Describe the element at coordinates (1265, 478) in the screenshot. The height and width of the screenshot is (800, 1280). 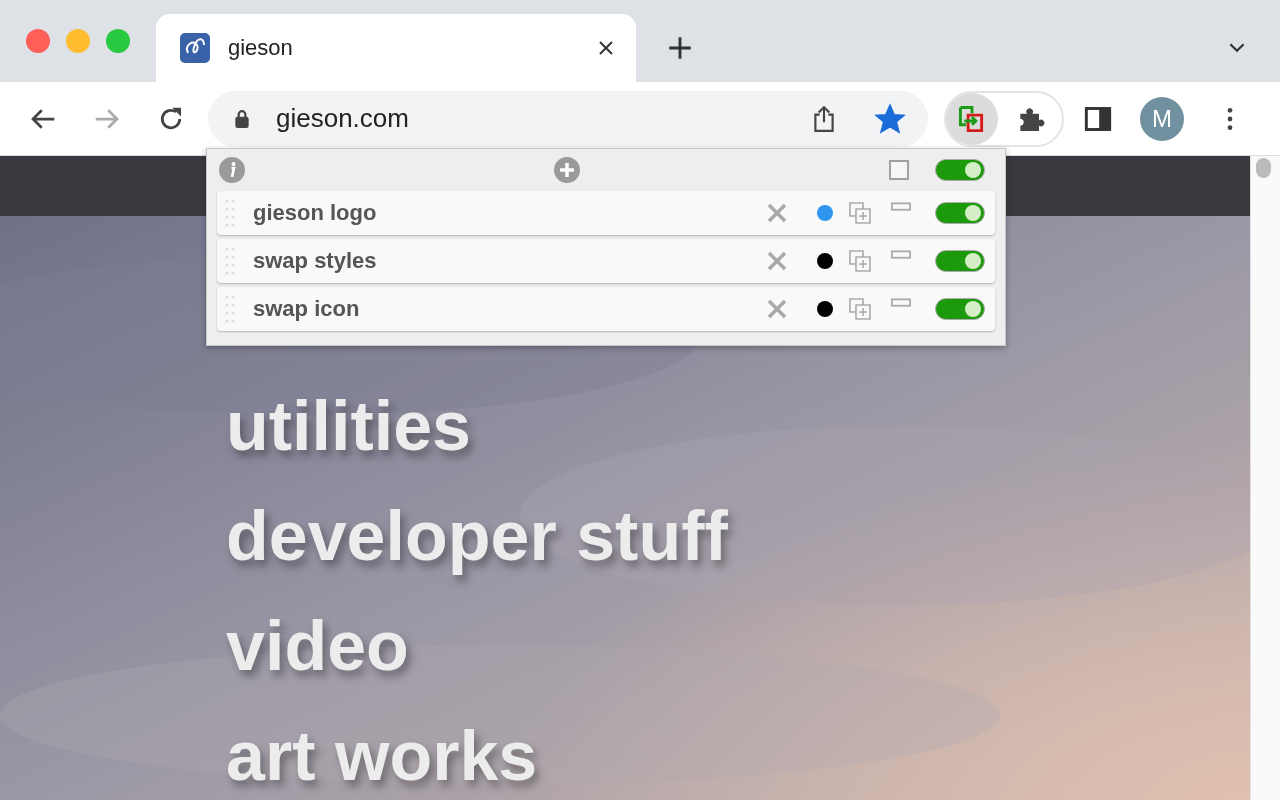
I see `scrollbar` at that location.